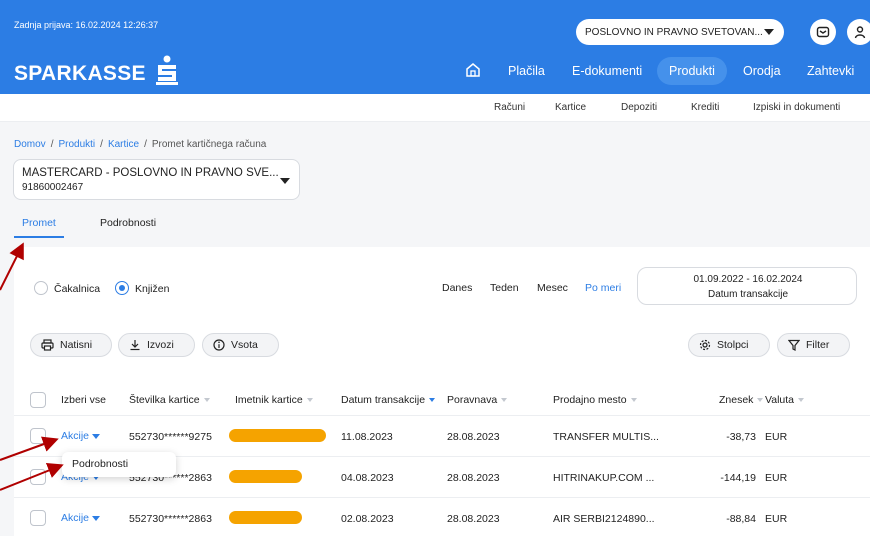 The image size is (870, 536). What do you see at coordinates (39, 237) in the screenshot?
I see `active-tab-indicator` at bounding box center [39, 237].